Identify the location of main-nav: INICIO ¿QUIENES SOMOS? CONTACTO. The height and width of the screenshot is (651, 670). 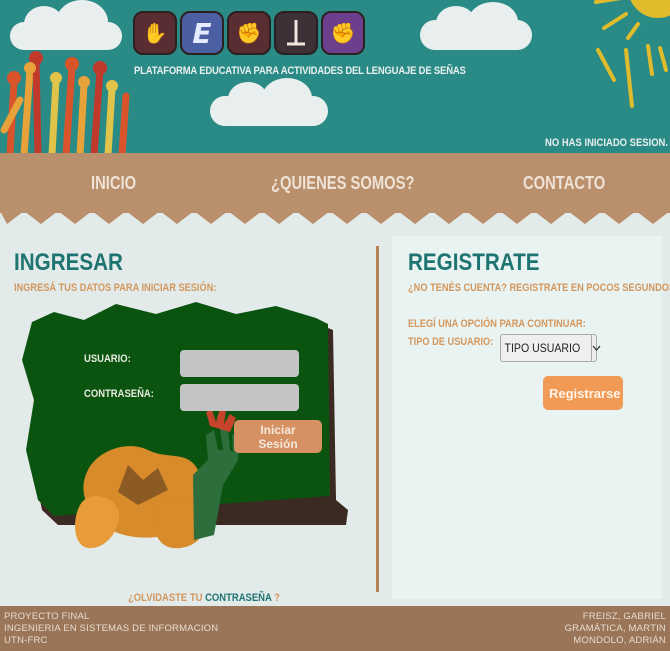
(335, 183).